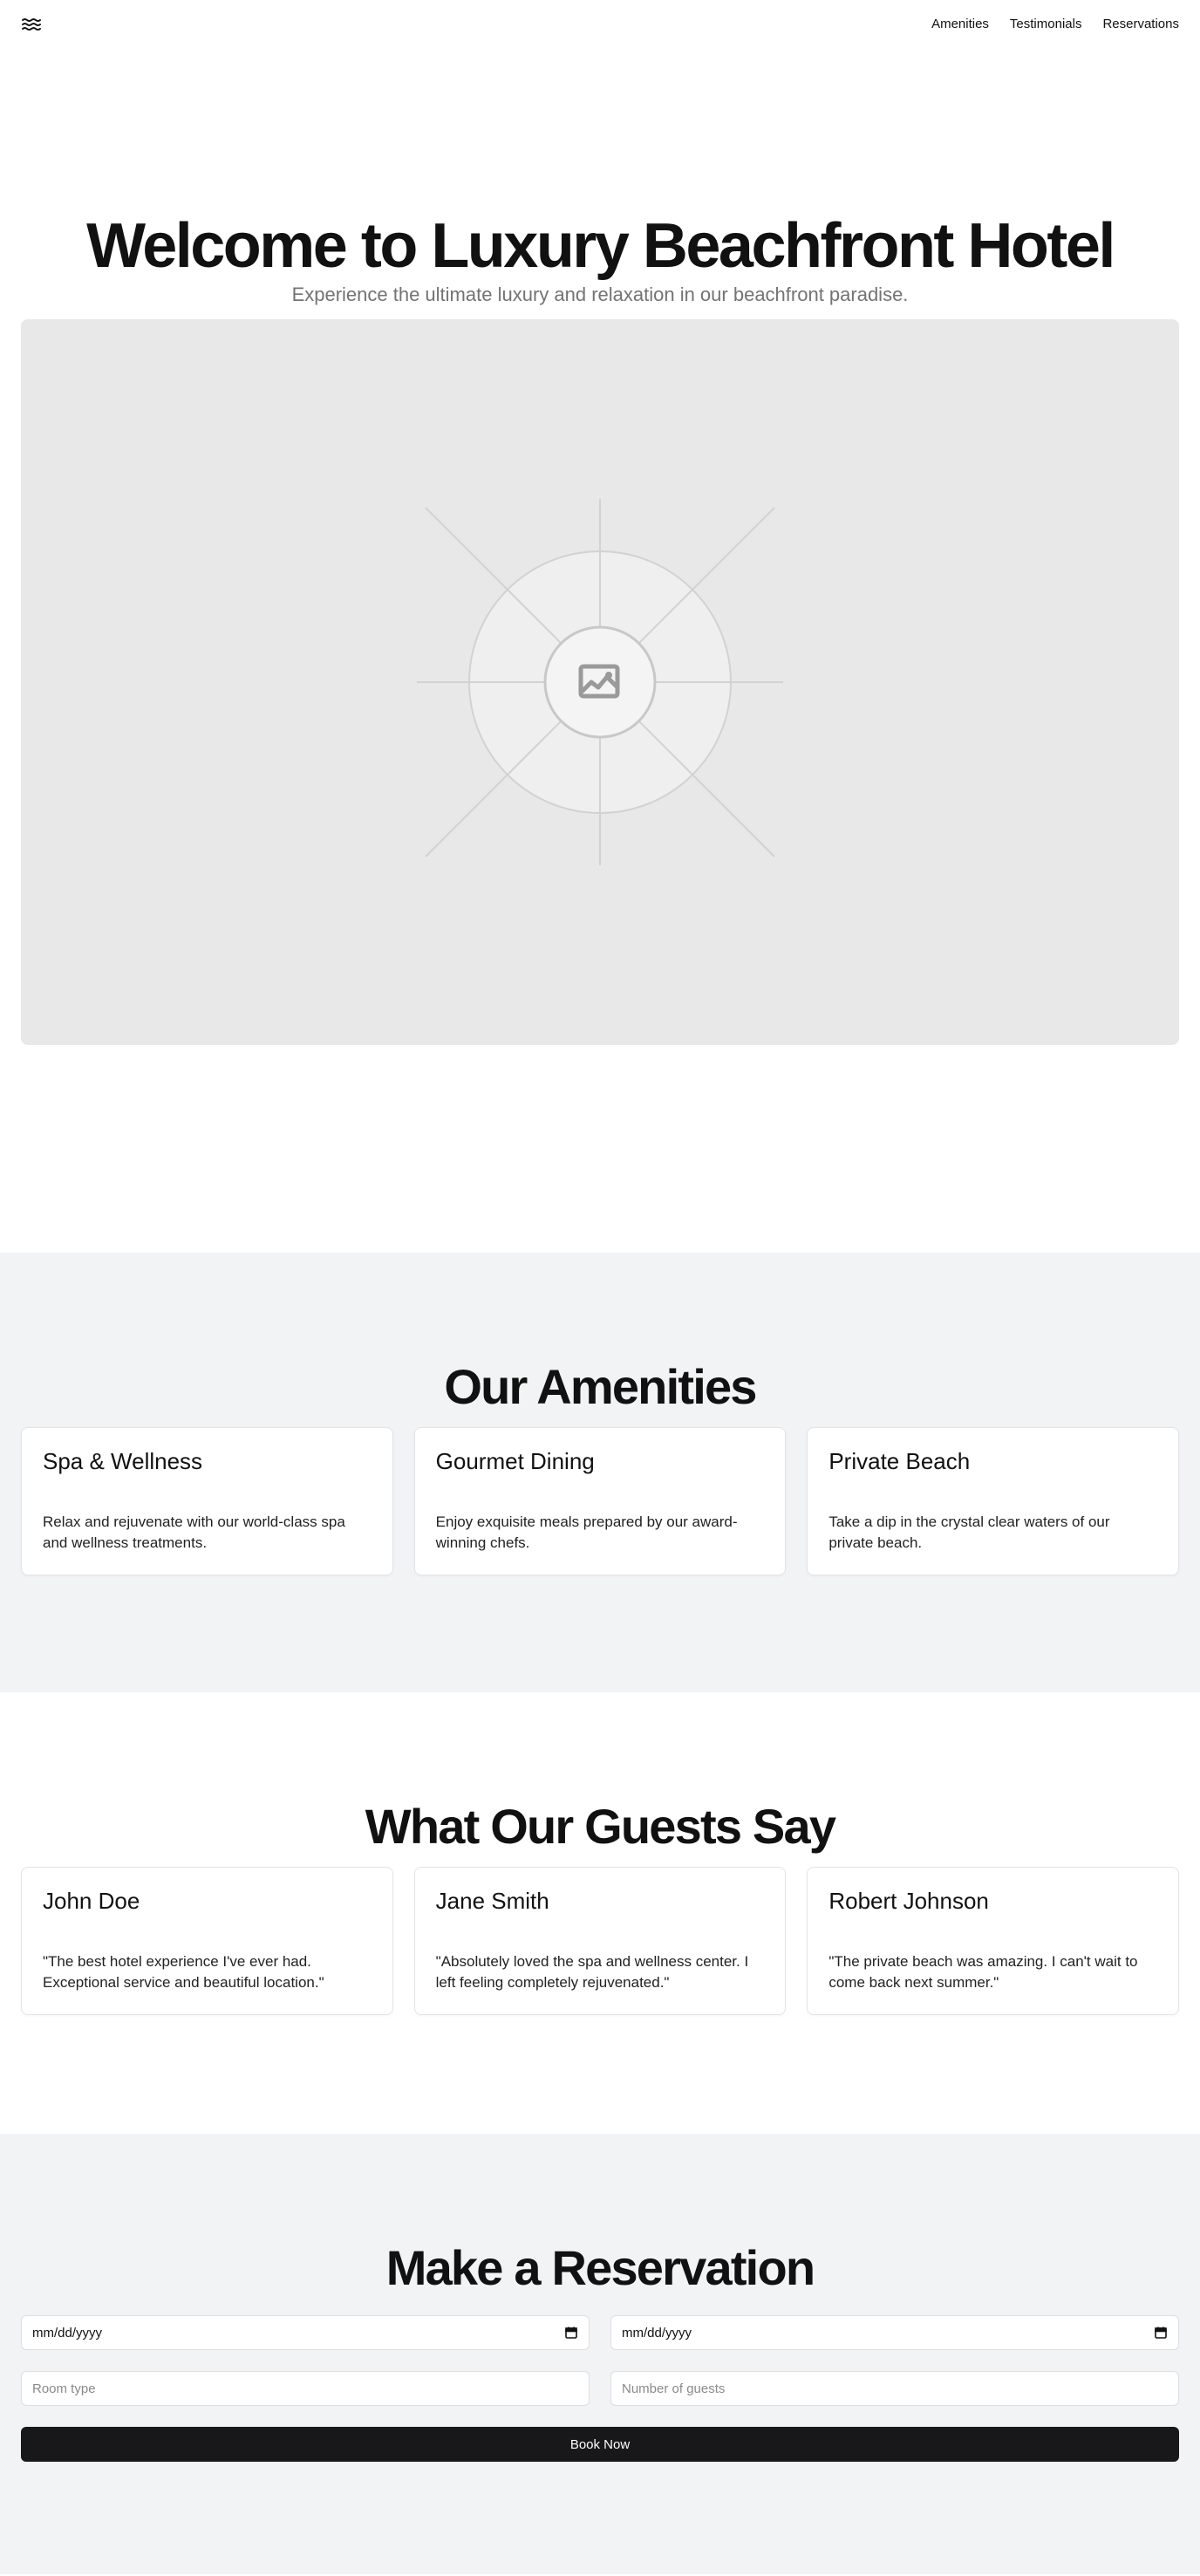  I want to click on amenity-card-title: Private Beach, so click(899, 1461).